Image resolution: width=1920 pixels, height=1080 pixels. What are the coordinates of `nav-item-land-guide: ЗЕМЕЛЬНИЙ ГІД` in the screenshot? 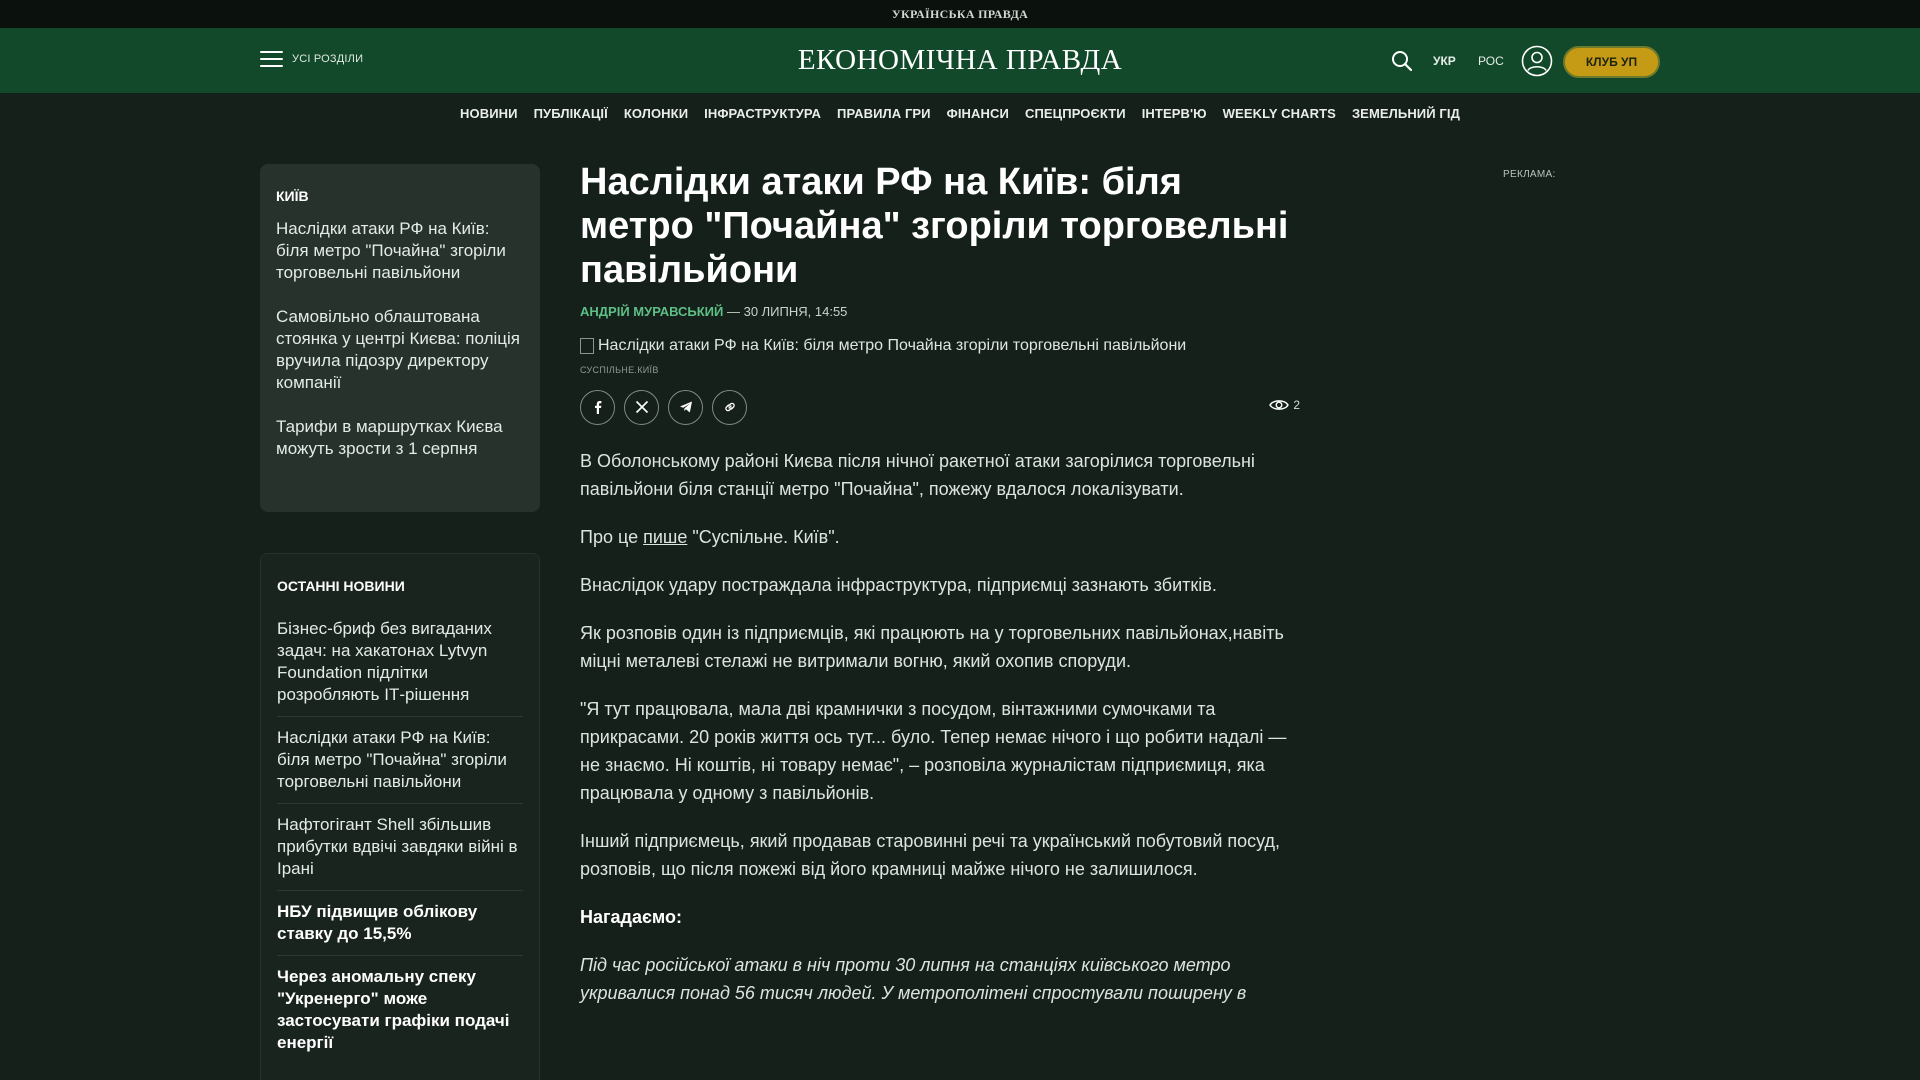 It's located at (1406, 113).